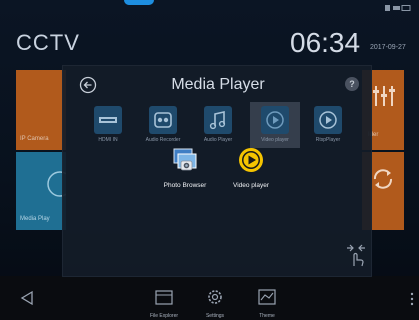 This screenshot has width=419, height=320. What do you see at coordinates (164, 297) in the screenshot?
I see `folder-icon` at bounding box center [164, 297].